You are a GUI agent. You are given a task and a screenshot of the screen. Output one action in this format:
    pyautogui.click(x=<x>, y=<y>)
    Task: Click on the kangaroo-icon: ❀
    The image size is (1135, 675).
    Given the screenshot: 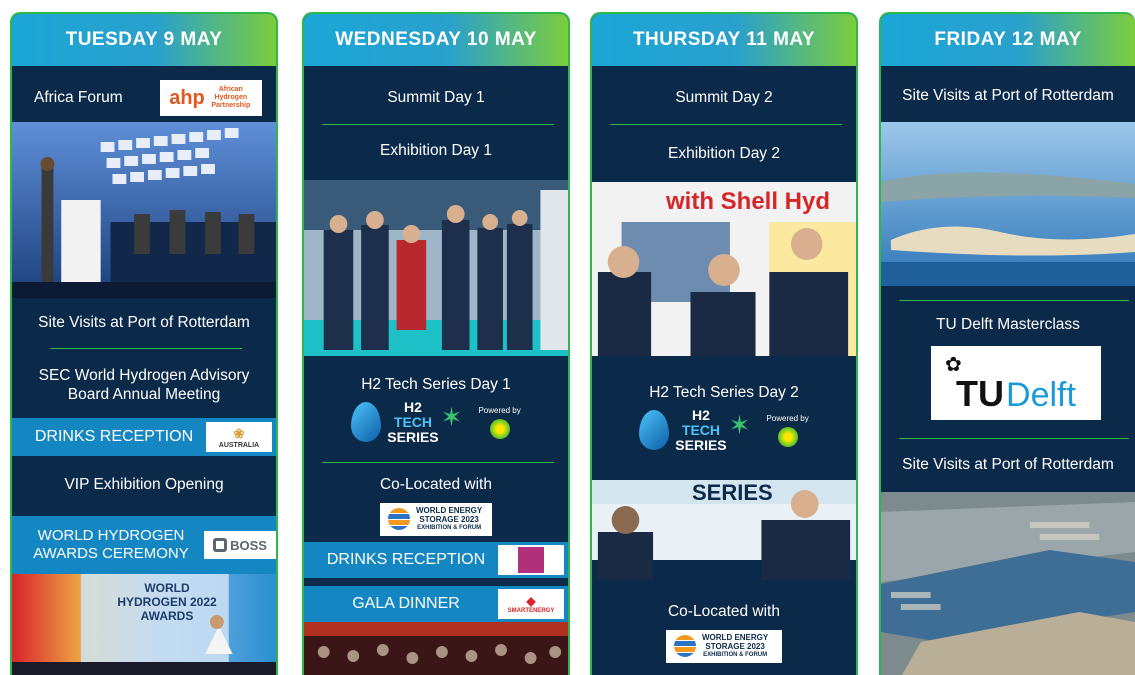 What is the action you would take?
    pyautogui.click(x=239, y=433)
    